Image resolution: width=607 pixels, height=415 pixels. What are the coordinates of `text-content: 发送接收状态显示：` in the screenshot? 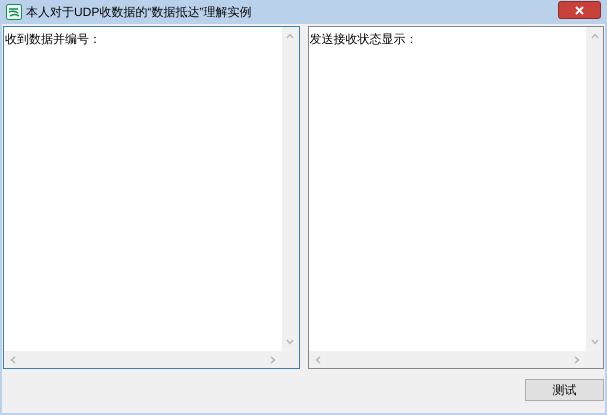 It's located at (364, 39).